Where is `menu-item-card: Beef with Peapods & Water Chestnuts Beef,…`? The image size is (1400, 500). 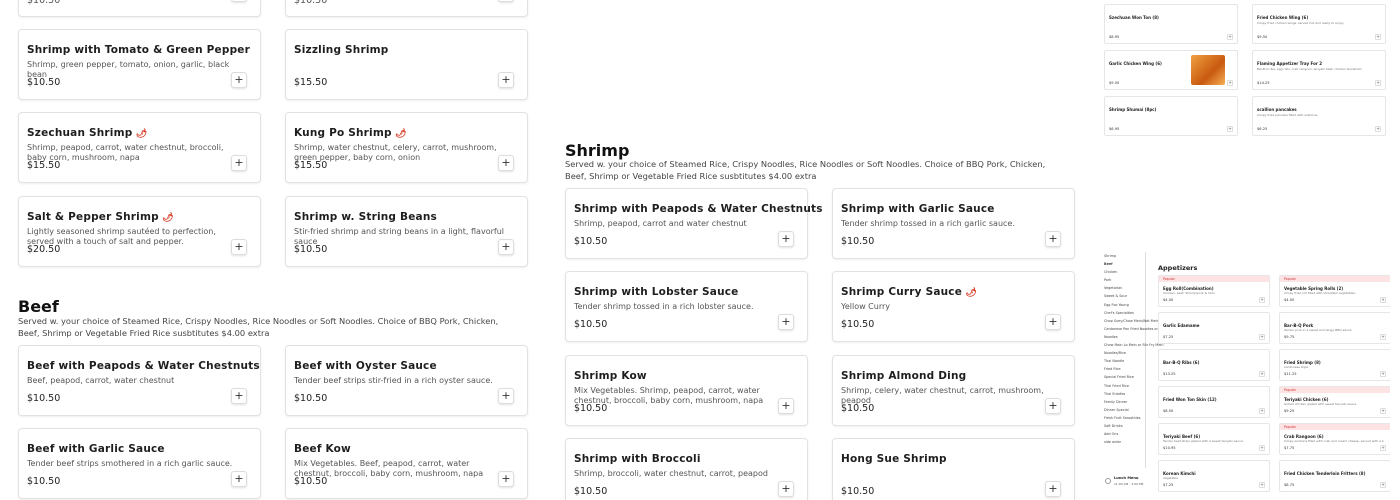
menu-item-card: Beef with Peapods & Water Chestnuts Beef,… is located at coordinates (139, 380).